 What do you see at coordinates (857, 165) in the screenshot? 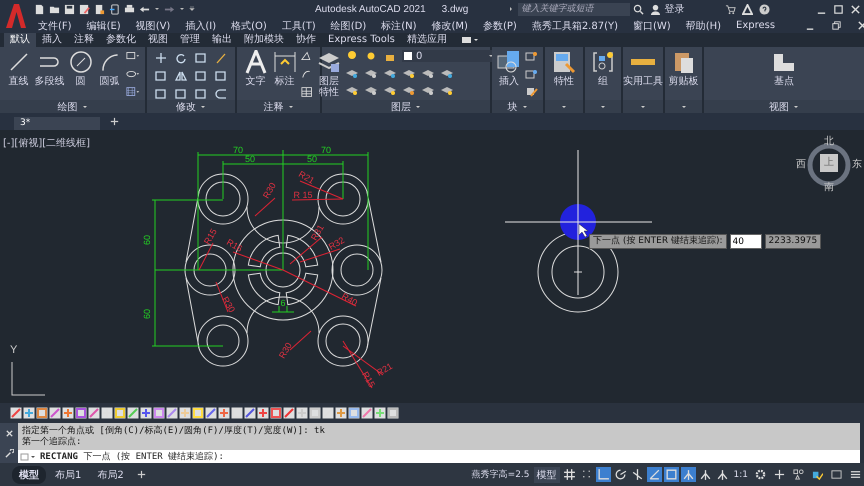
I see `compass-label: 东` at bounding box center [857, 165].